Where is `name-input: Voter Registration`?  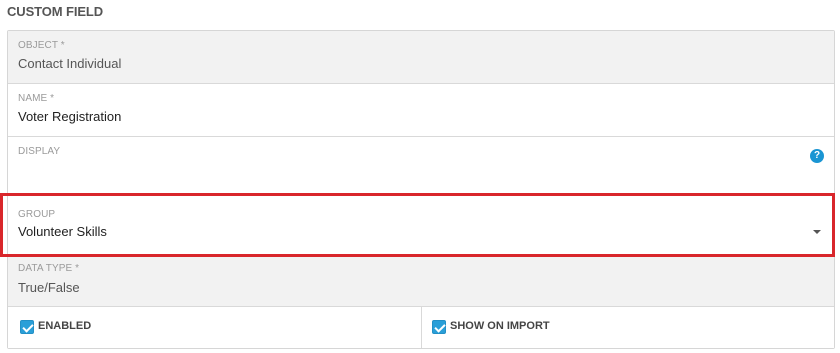 name-input: Voter Registration is located at coordinates (69, 116).